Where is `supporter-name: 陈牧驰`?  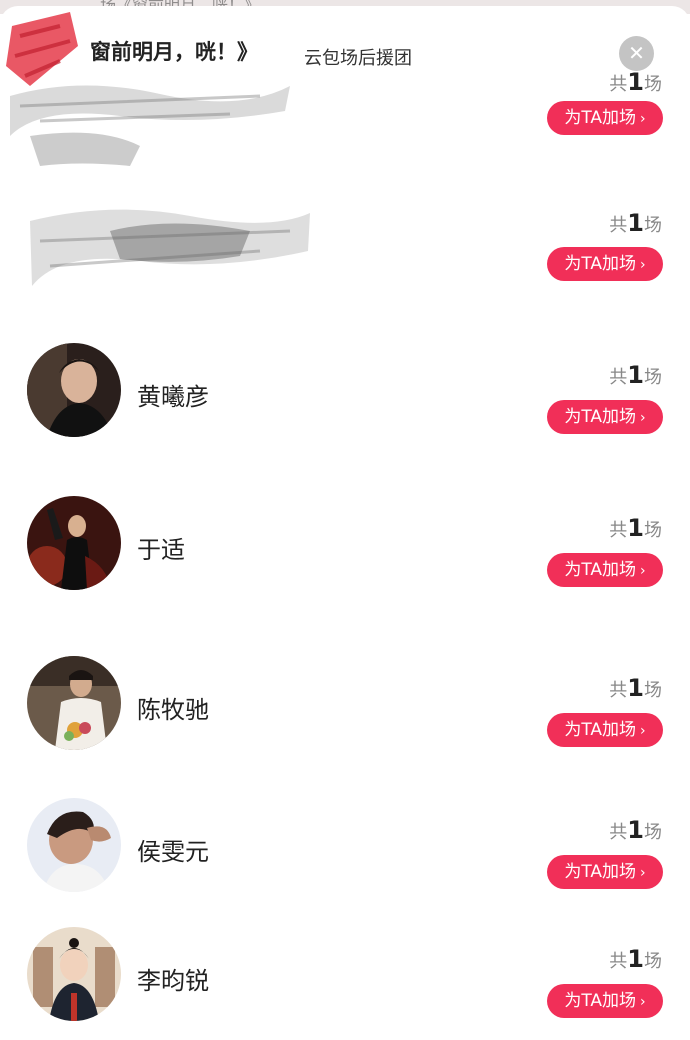
supporter-name: 陈牧驰 is located at coordinates (173, 710).